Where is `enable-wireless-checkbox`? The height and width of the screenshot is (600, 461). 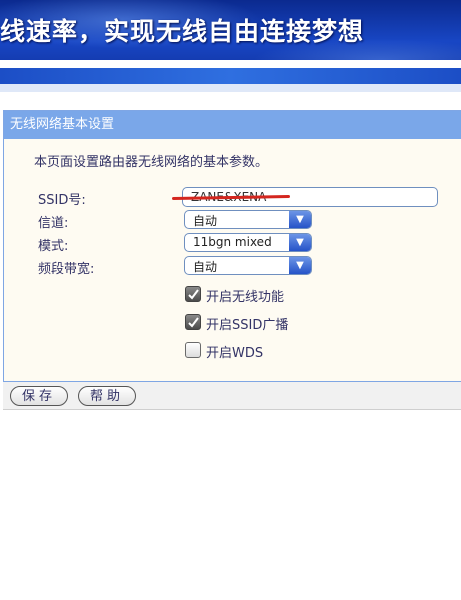
enable-wireless-checkbox is located at coordinates (193, 294).